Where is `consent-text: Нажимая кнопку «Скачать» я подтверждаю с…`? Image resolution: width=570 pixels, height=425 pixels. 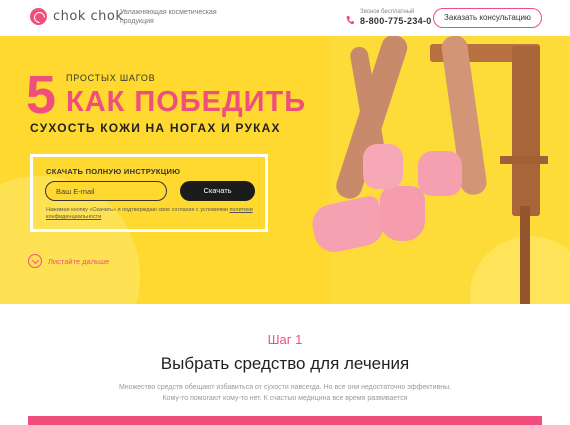 consent-text: Нажимая кнопку «Скачать» я подтверждаю с… is located at coordinates (156, 214).